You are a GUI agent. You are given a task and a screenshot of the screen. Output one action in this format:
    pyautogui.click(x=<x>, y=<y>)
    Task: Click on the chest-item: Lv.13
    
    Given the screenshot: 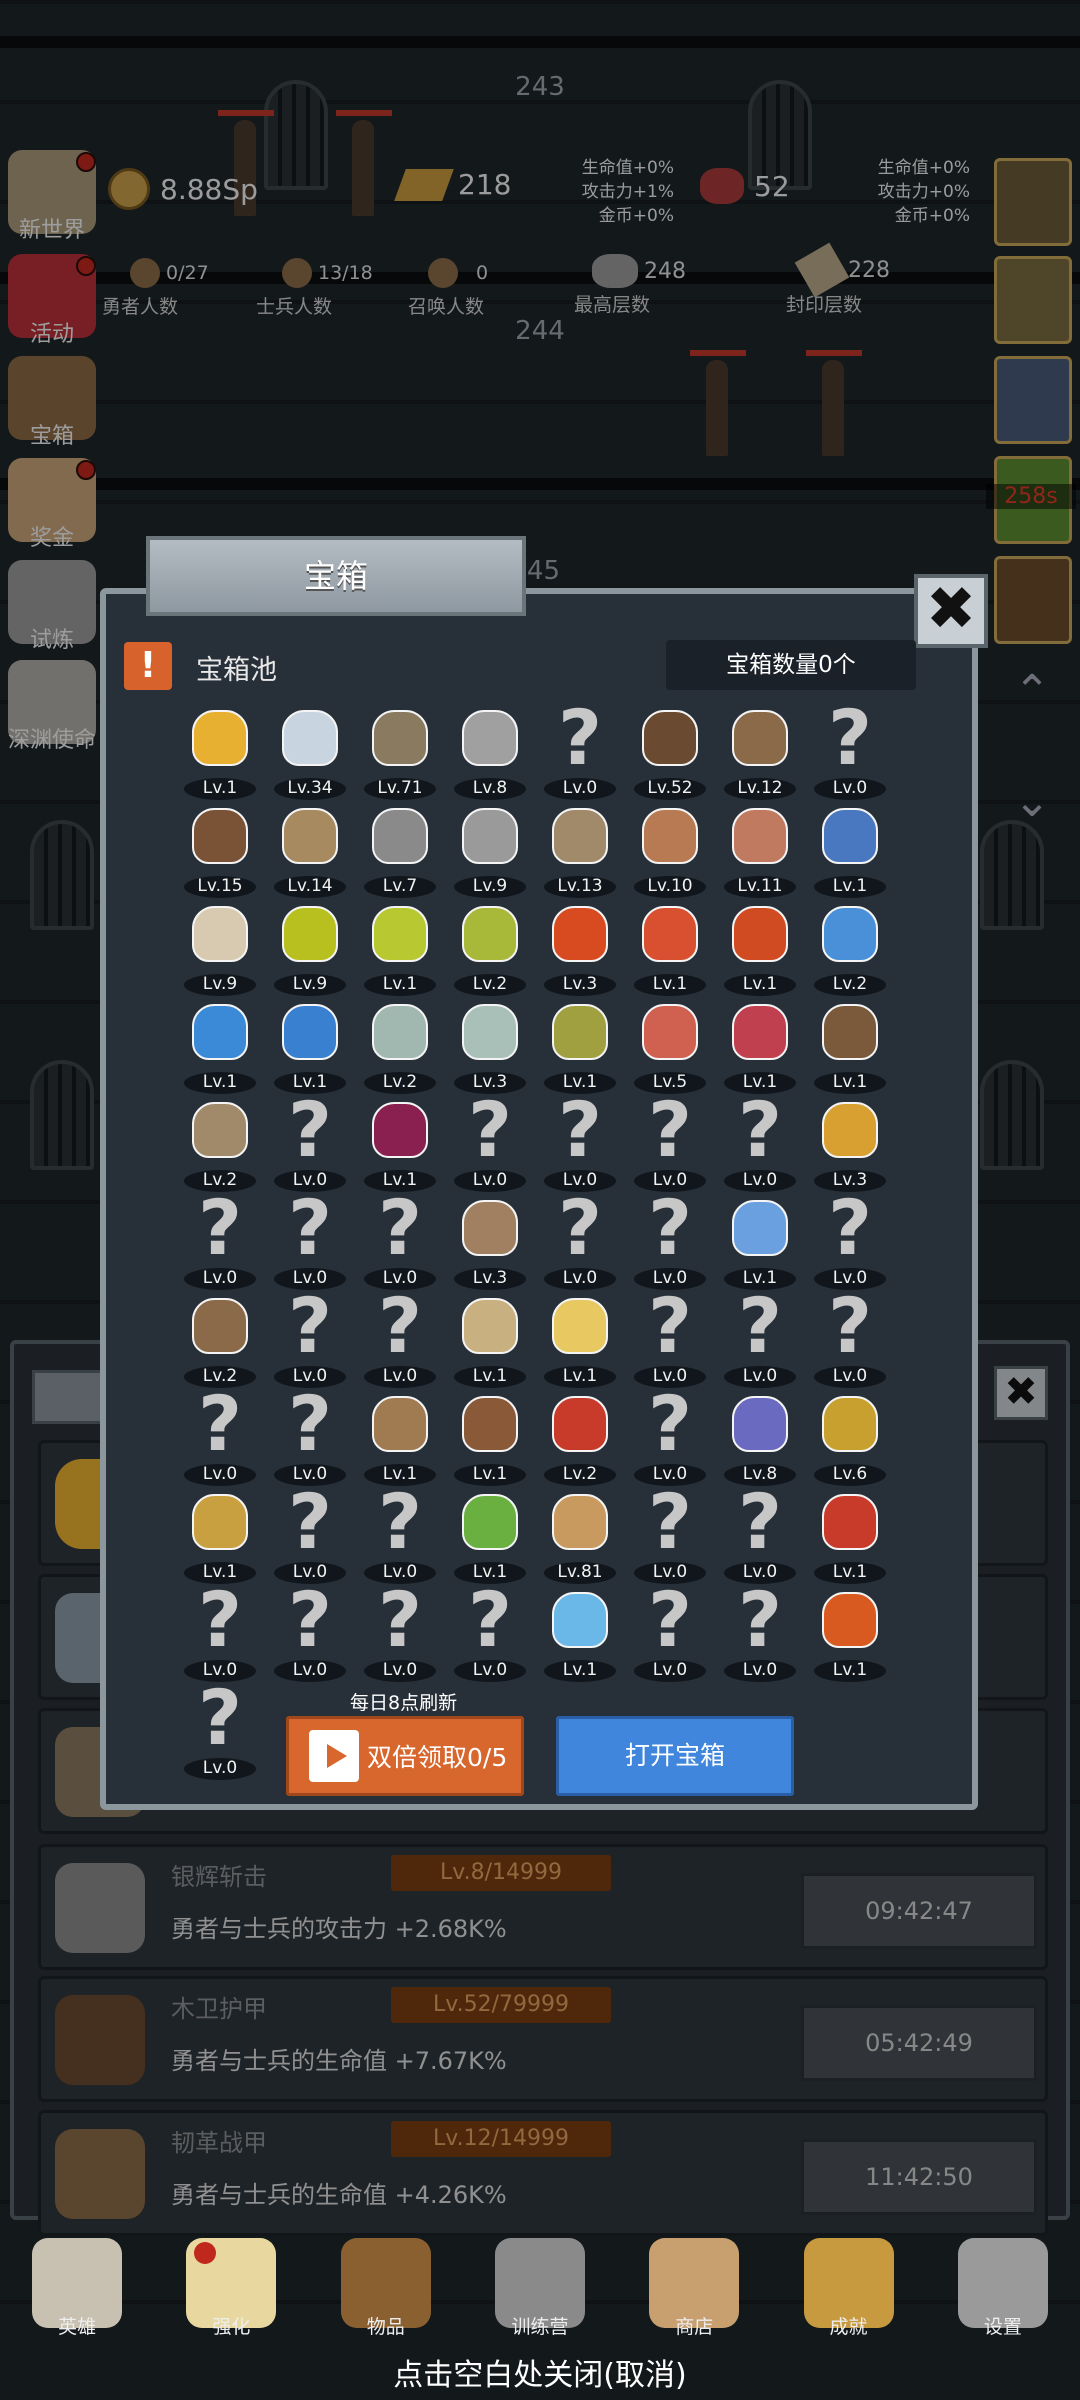 What is the action you would take?
    pyautogui.click(x=580, y=848)
    